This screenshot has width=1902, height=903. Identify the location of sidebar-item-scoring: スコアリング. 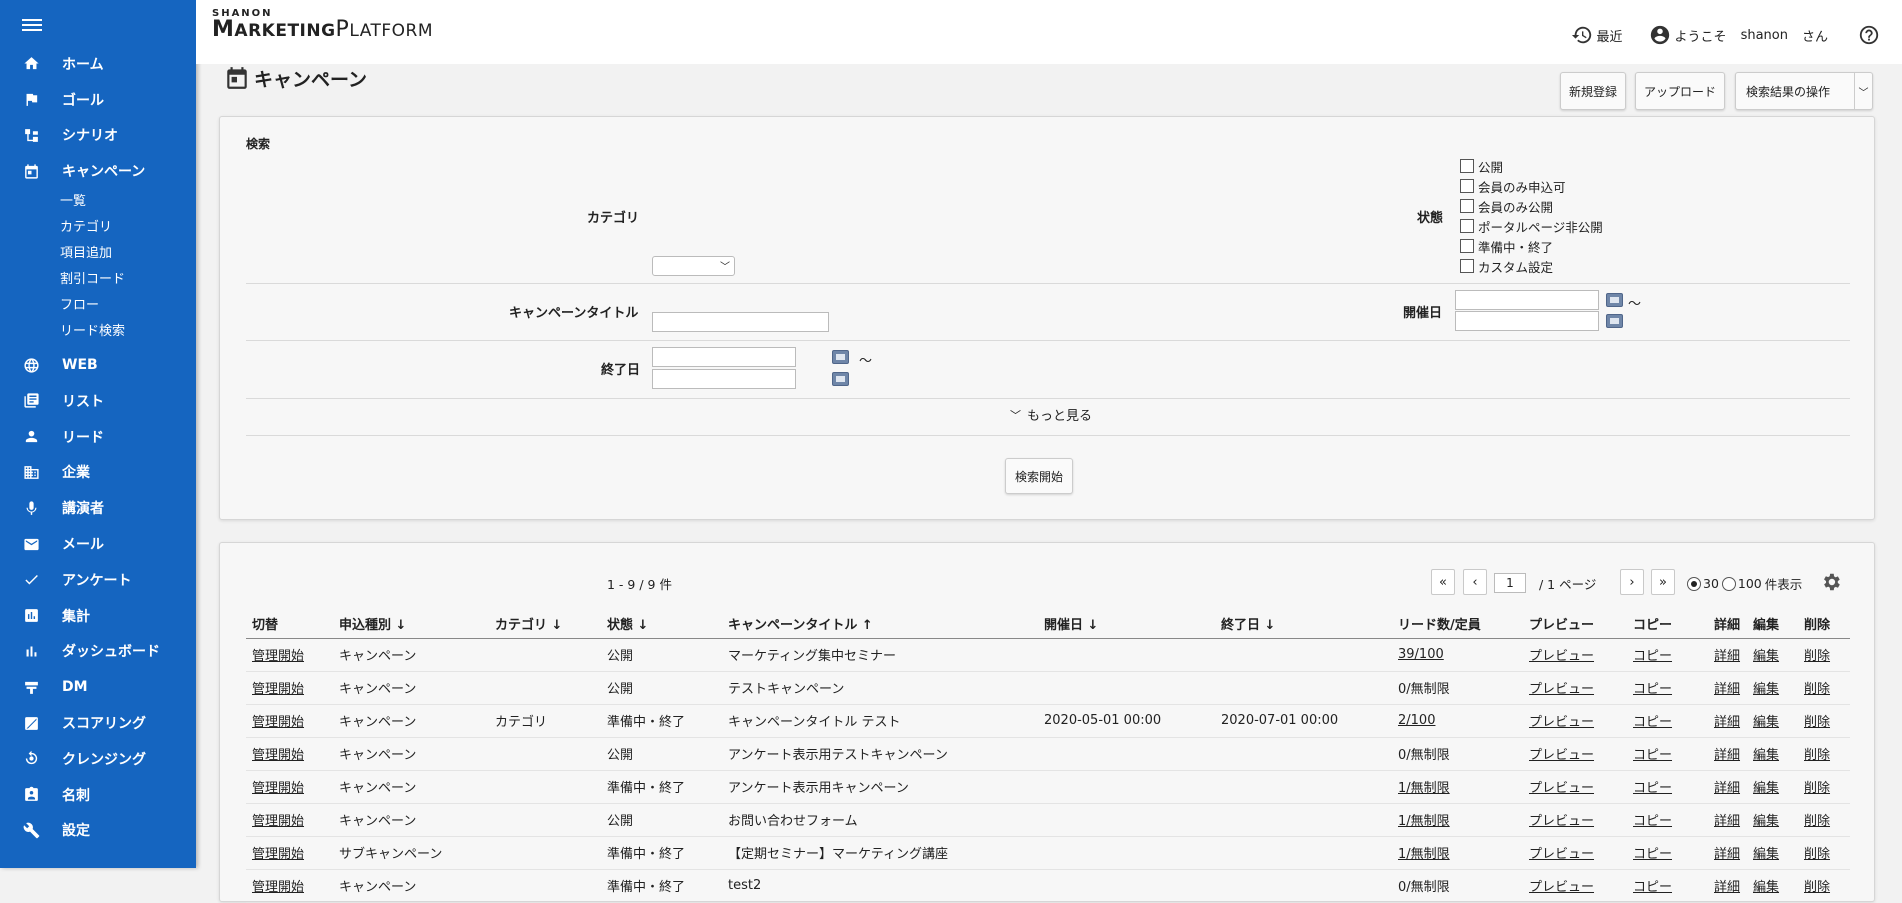
(98, 723).